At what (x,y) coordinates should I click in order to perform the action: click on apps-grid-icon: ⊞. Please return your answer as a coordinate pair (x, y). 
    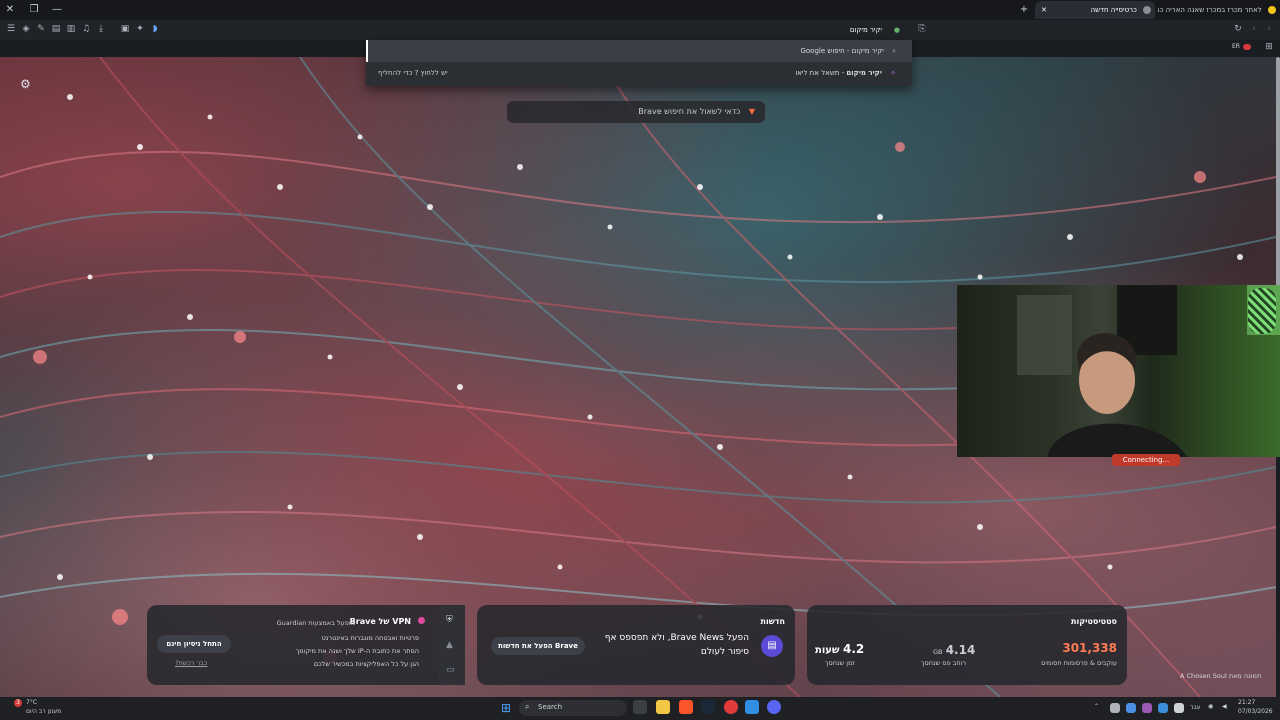
    Looking at the image, I should click on (1269, 47).